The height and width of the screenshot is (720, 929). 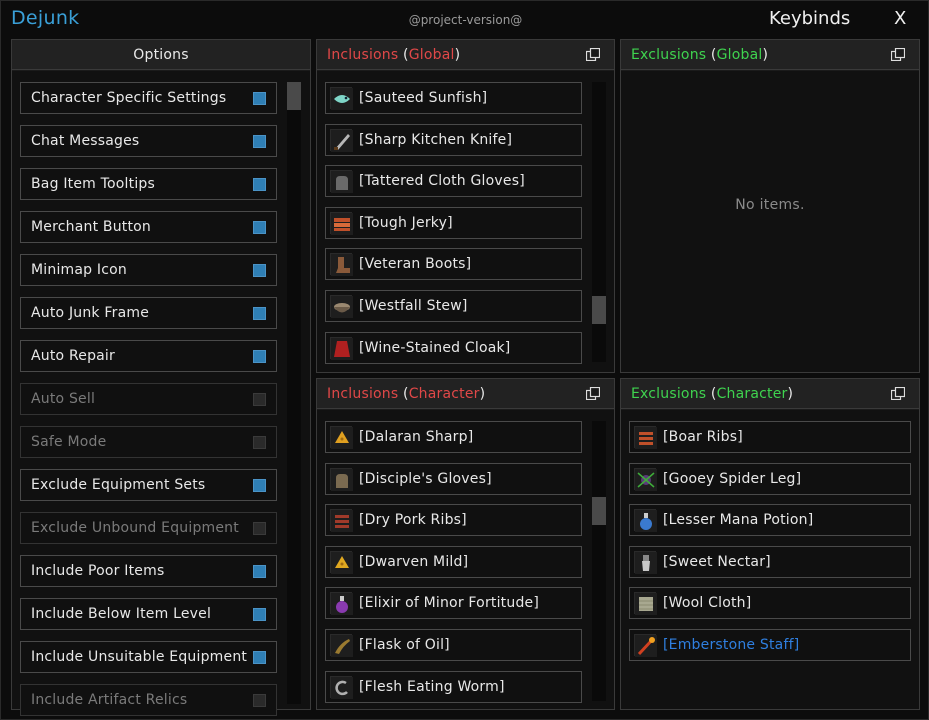 What do you see at coordinates (109, 700) in the screenshot?
I see `option-label: Include Artifact Relics` at bounding box center [109, 700].